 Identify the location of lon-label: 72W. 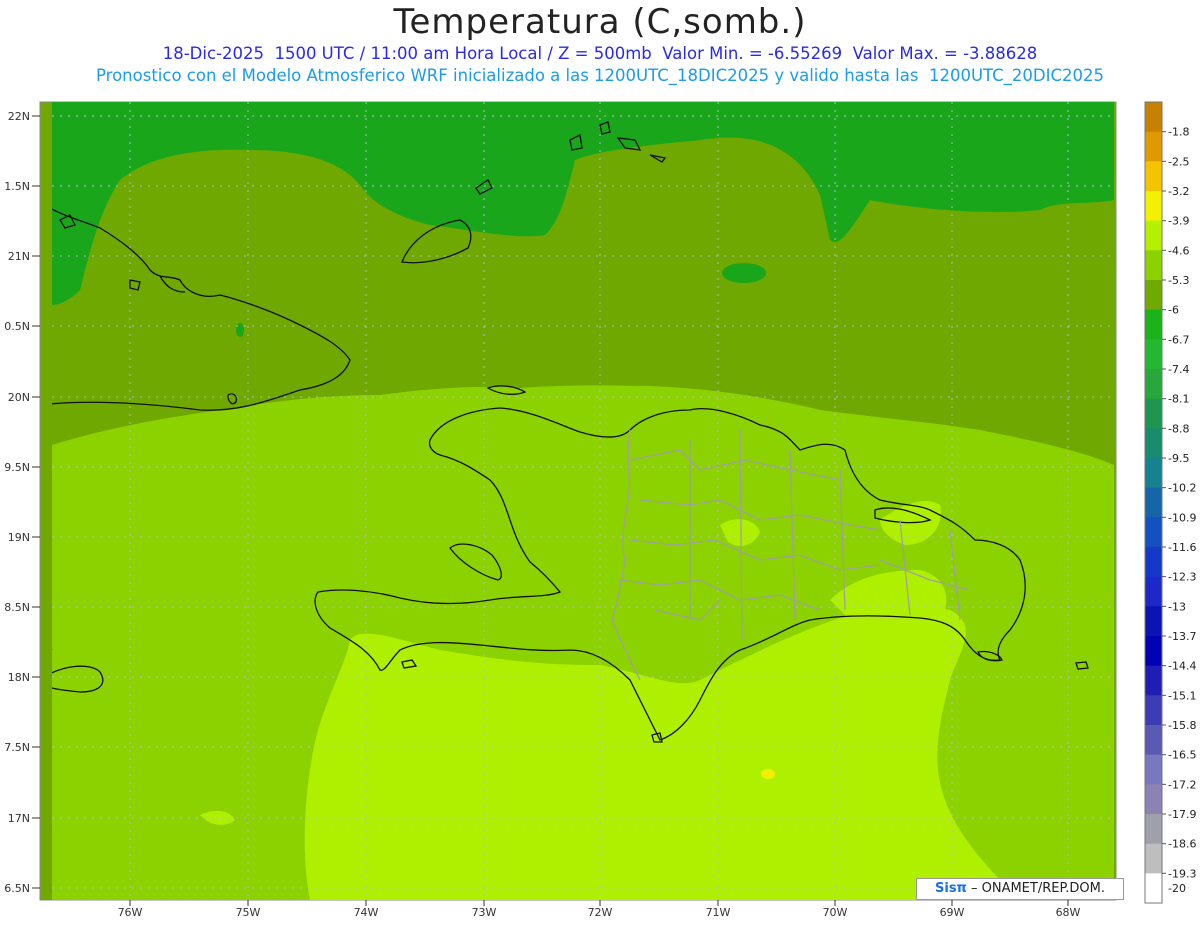
(600, 912).